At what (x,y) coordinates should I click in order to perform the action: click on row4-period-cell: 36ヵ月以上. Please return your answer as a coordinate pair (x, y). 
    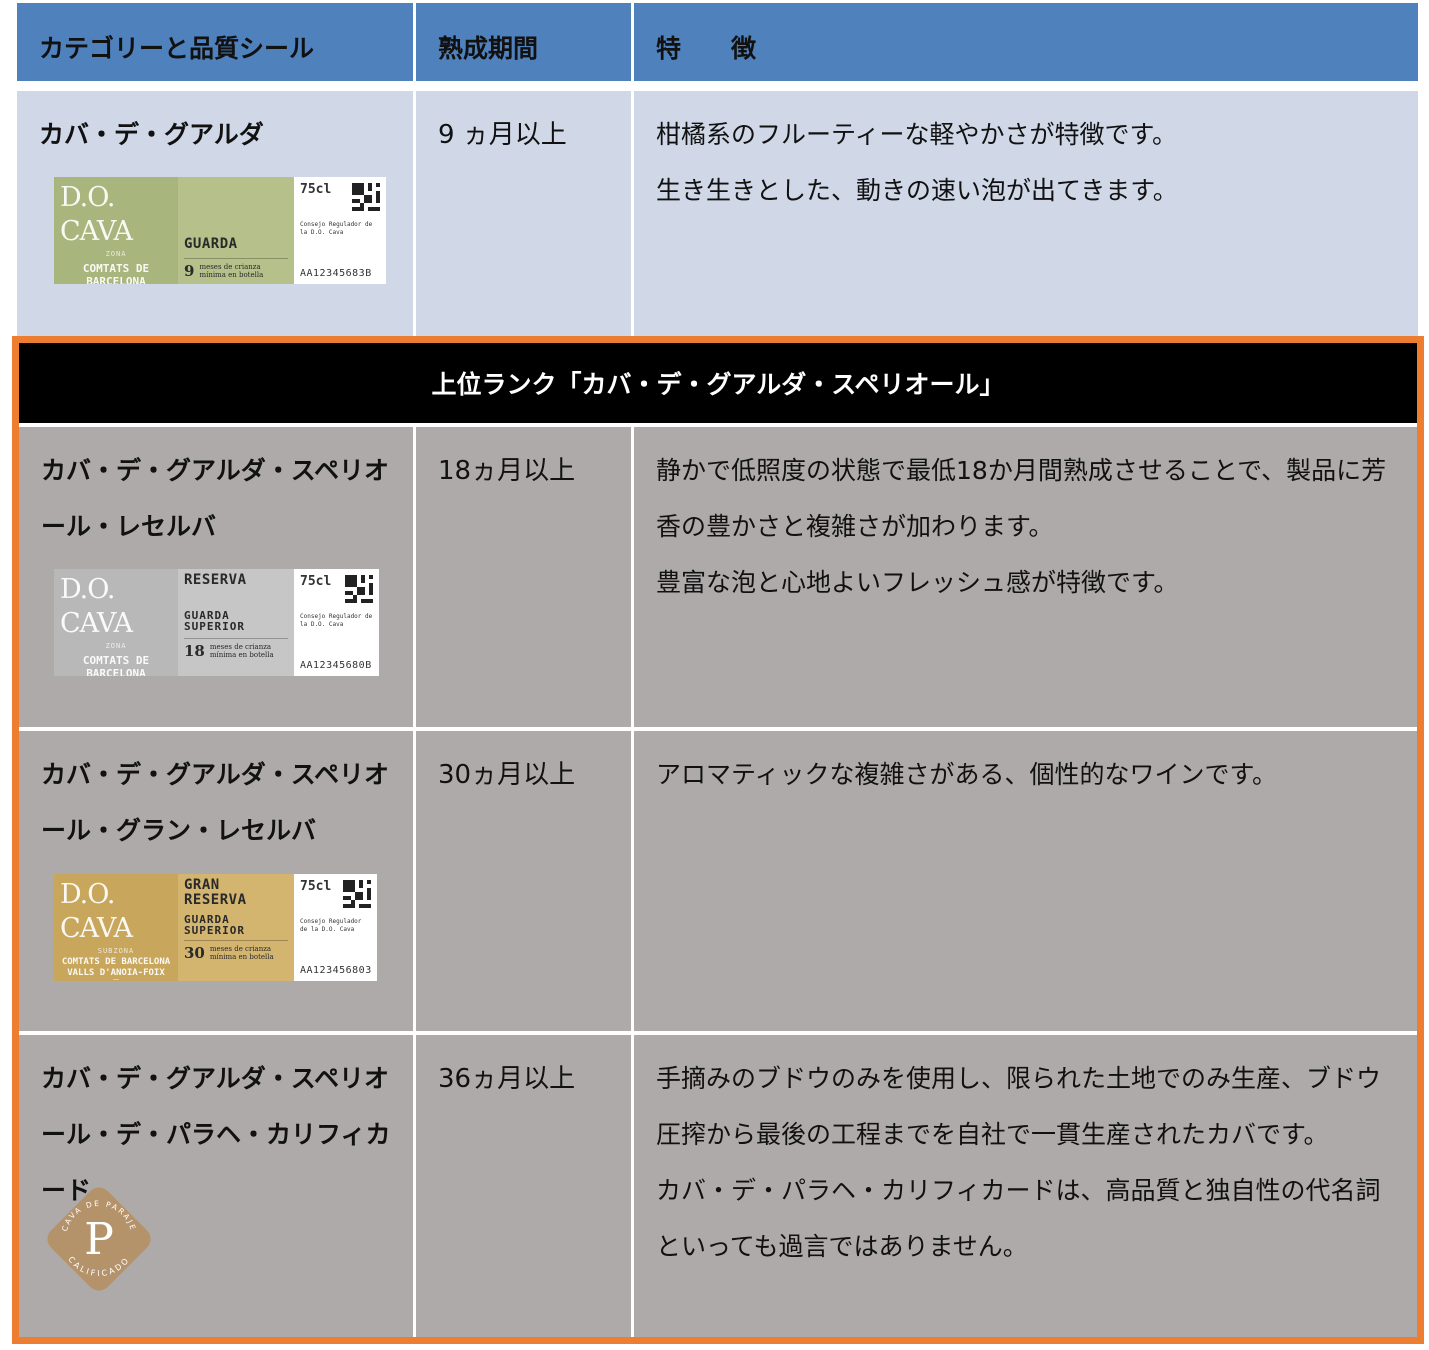
    Looking at the image, I should click on (523, 1186).